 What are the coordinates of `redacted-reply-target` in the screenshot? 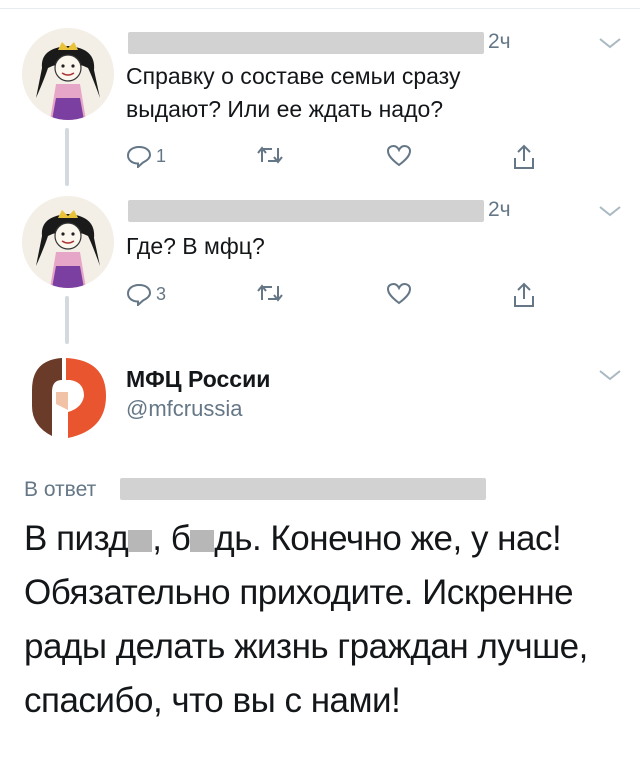 It's located at (303, 489).